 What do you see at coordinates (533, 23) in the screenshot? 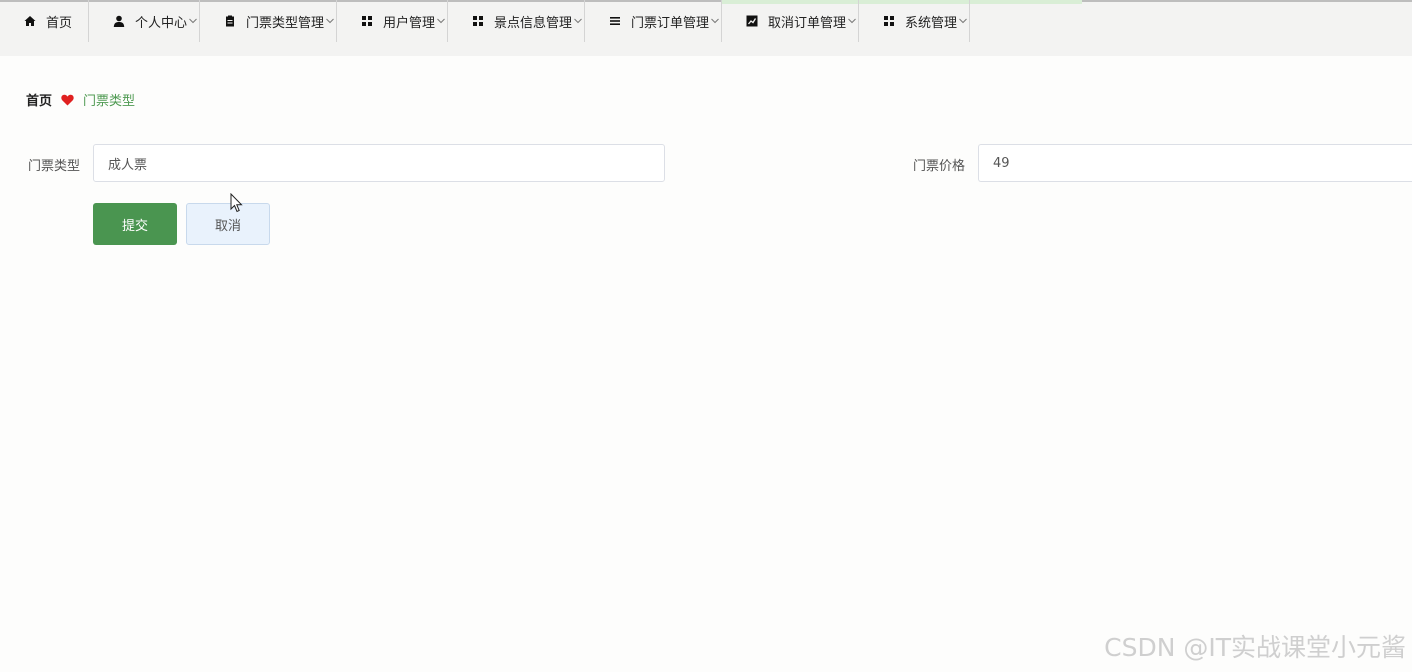
I see `nav-item-label: 景点信息管理` at bounding box center [533, 23].